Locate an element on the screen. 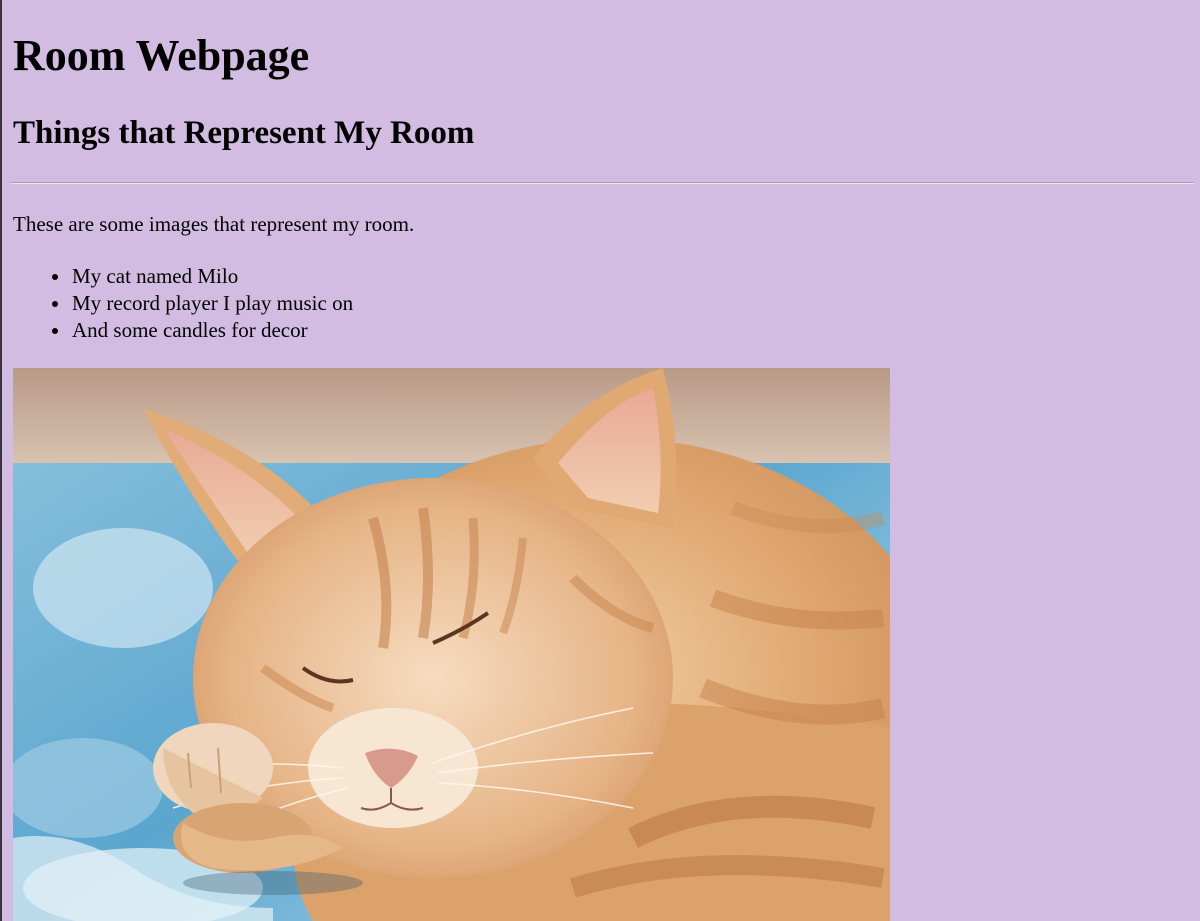 The height and width of the screenshot is (921, 1200). window-edge is located at coordinates (1, 460).